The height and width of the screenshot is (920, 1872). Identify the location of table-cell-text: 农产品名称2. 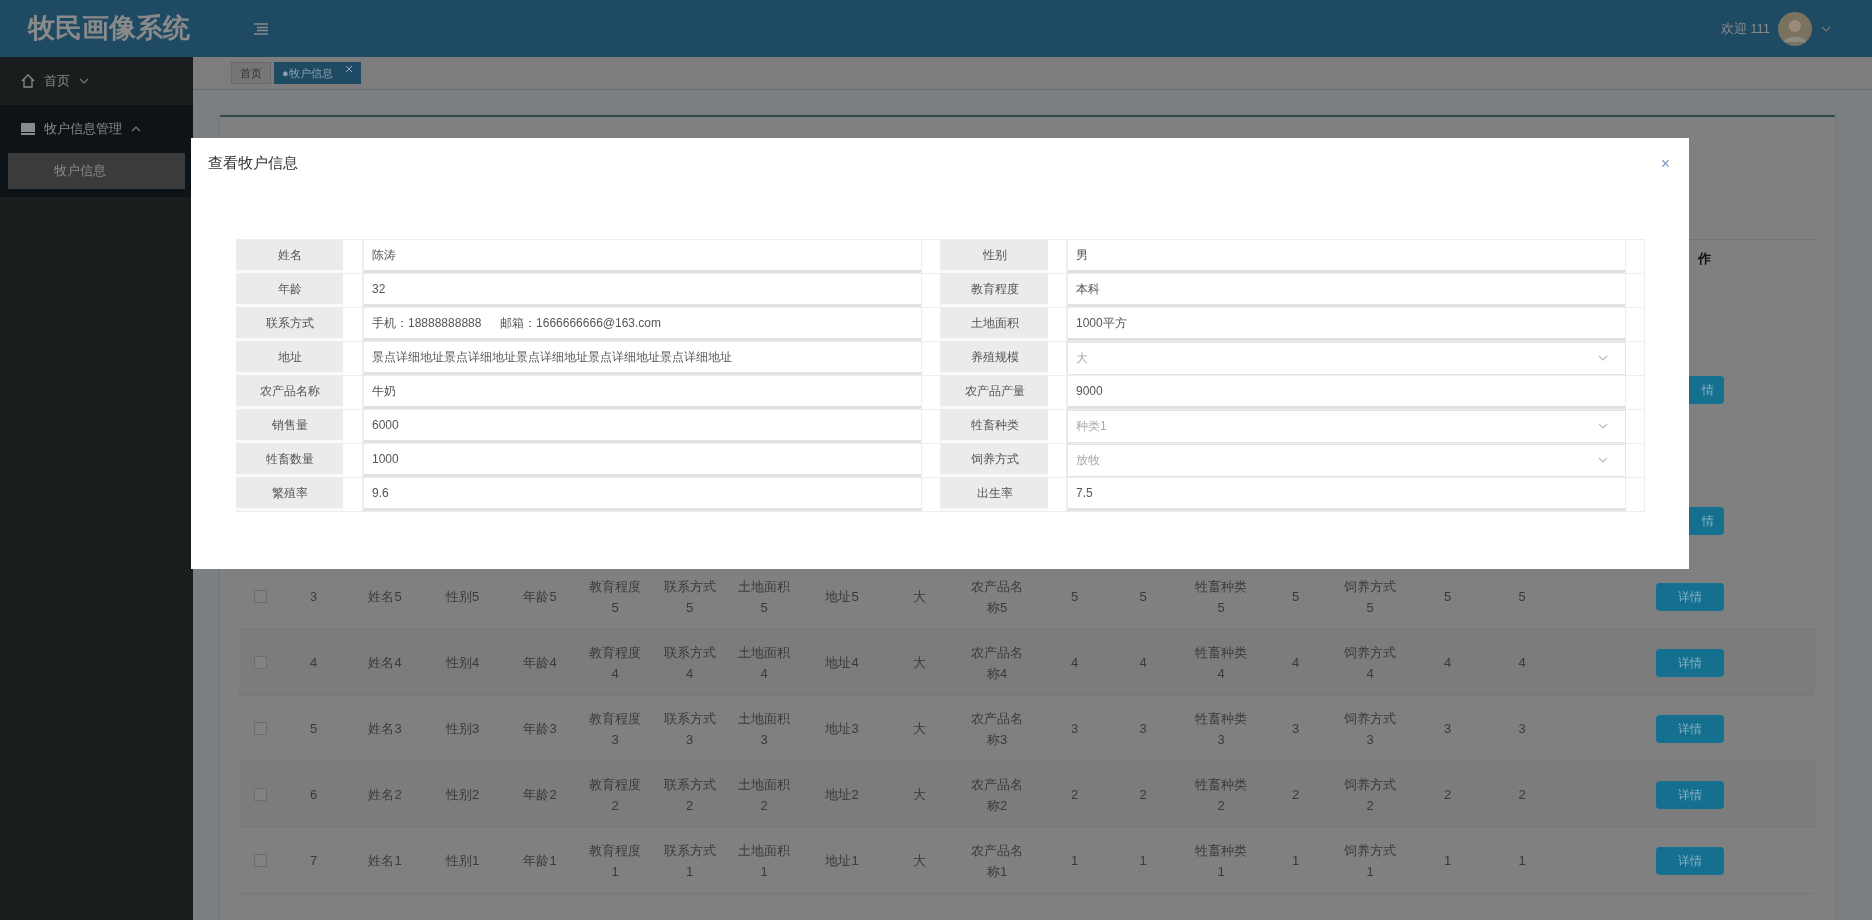
(997, 795).